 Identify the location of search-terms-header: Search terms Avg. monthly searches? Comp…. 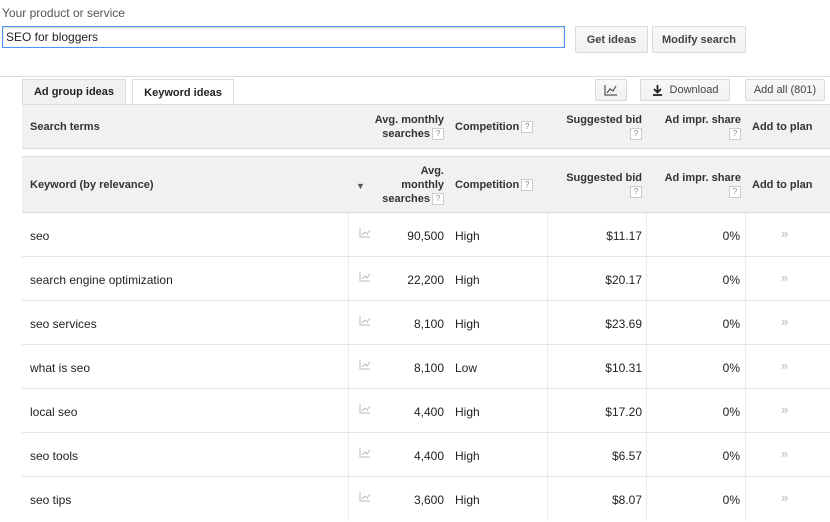
(426, 127).